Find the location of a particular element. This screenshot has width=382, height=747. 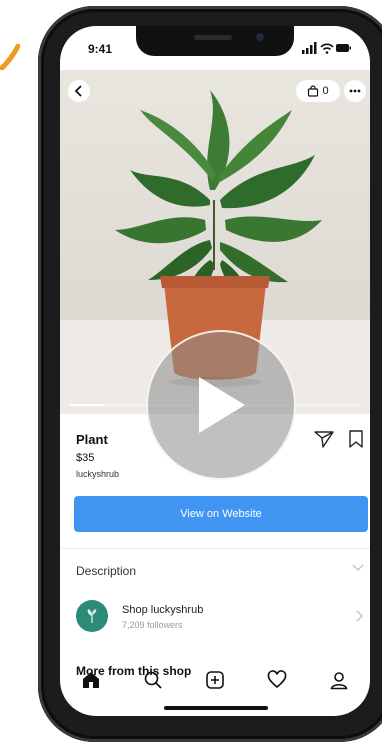

create-icon is located at coordinates (215, 680).